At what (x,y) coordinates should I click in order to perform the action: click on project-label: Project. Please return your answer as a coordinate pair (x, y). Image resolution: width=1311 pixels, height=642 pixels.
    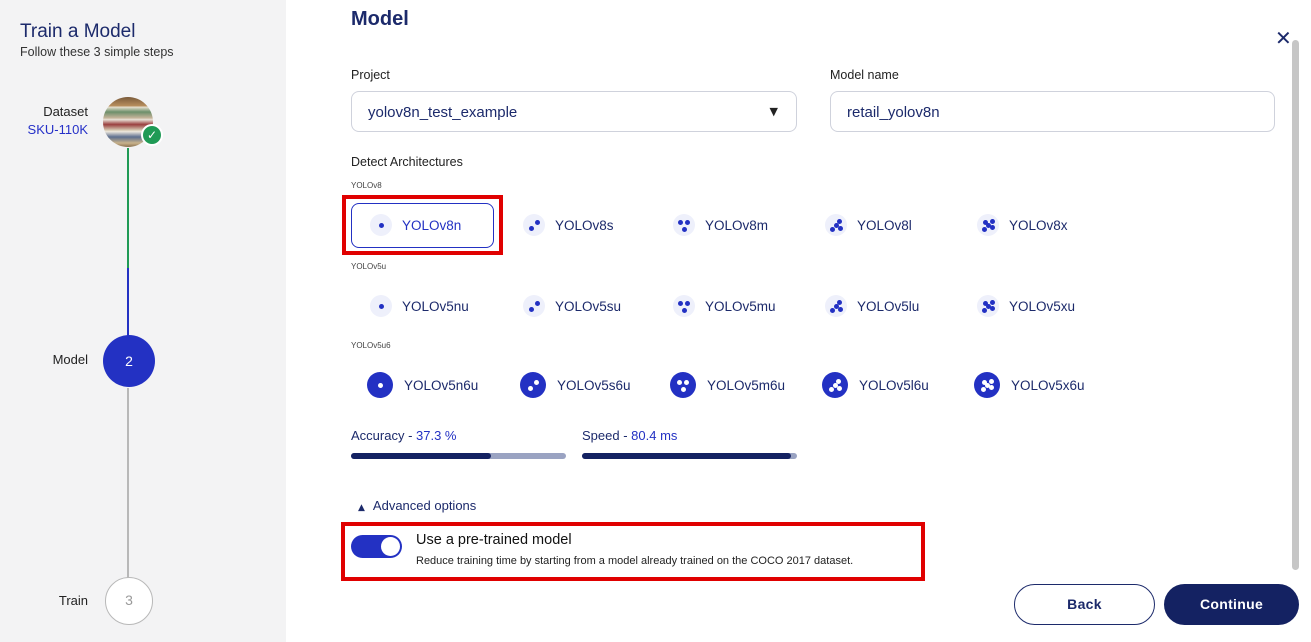
    Looking at the image, I should click on (370, 75).